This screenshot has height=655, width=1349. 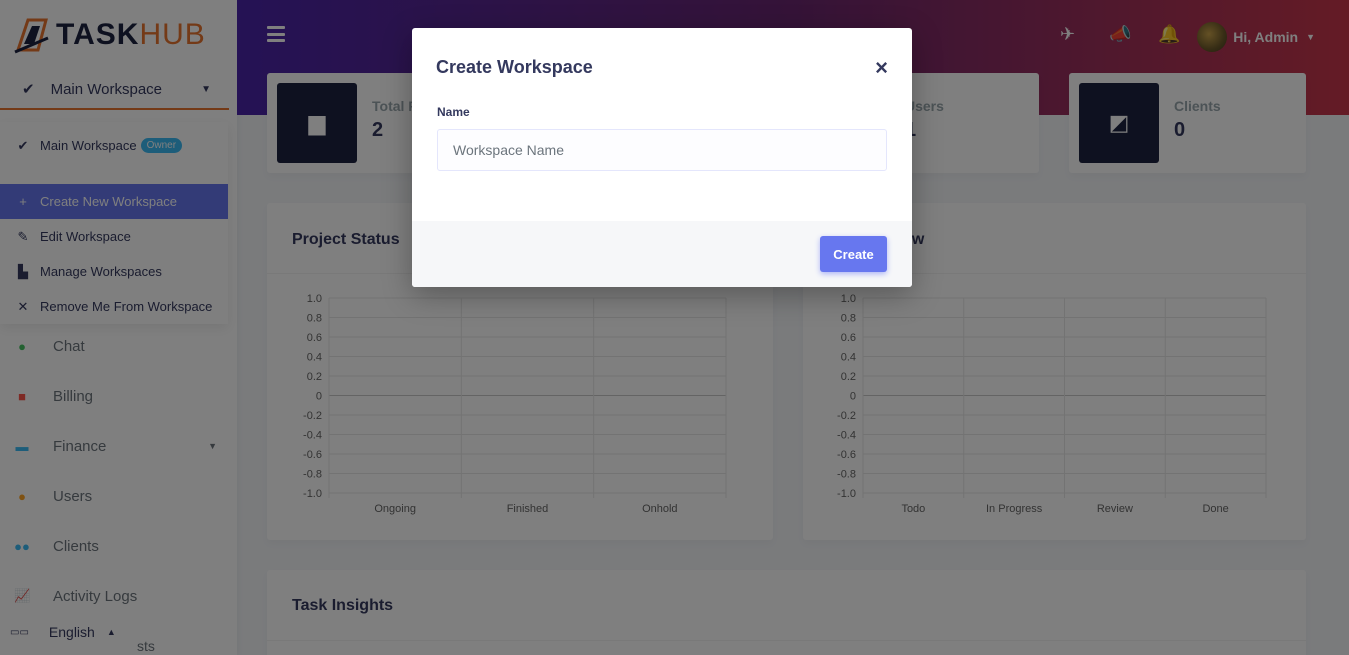 I want to click on create-workspace-modal: Create Workspace × Name Create, so click(x=662, y=157).